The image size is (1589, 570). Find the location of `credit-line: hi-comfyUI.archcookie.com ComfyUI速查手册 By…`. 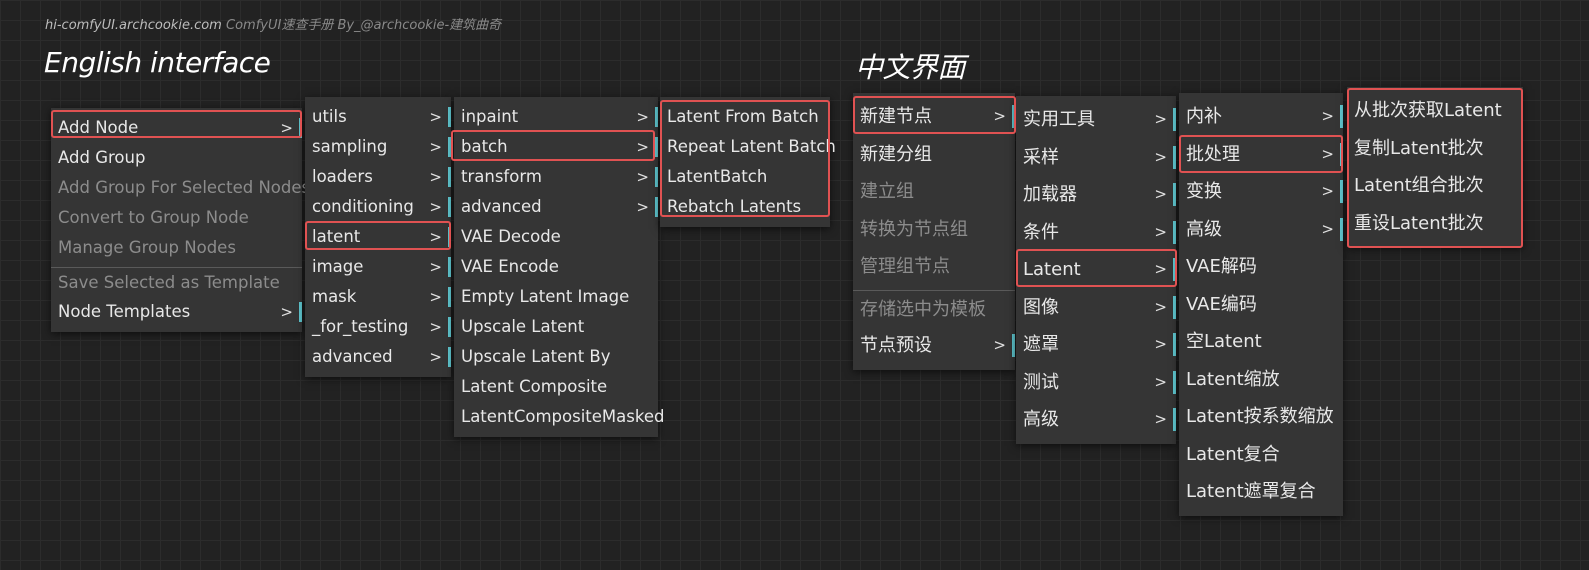

credit-line: hi-comfyUI.archcookie.com ComfyUI速查手册 By… is located at coordinates (273, 23).